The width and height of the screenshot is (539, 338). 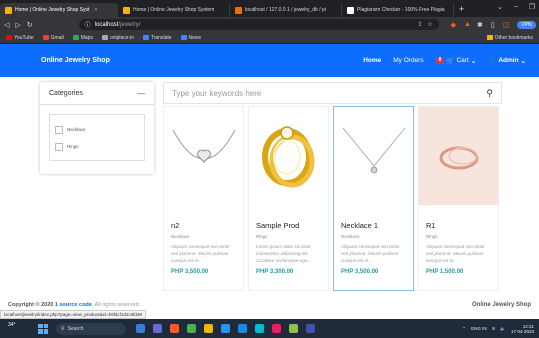 What do you see at coordinates (500, 7) in the screenshot?
I see `tab-search-icon: ⌄` at bounding box center [500, 7].